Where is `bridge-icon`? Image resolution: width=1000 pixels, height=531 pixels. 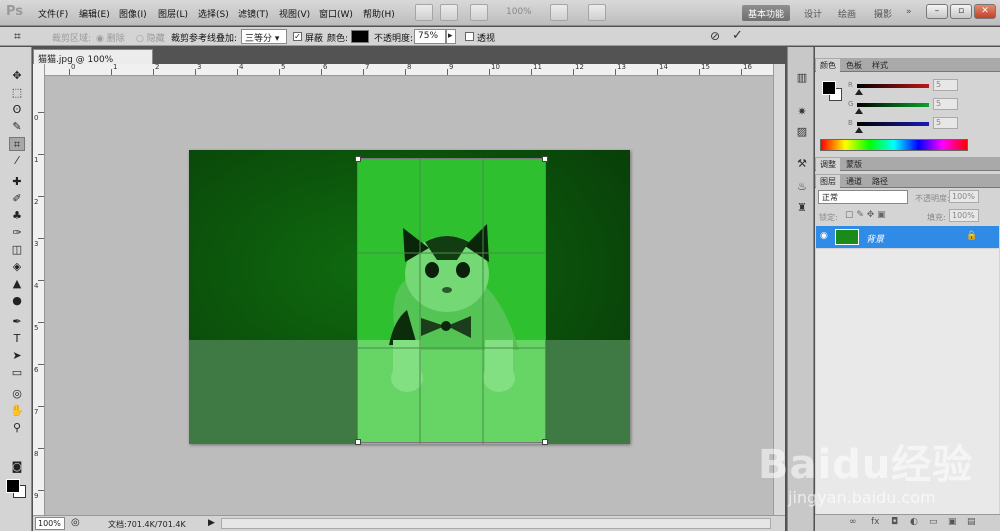
bridge-icon is located at coordinates (424, 12).